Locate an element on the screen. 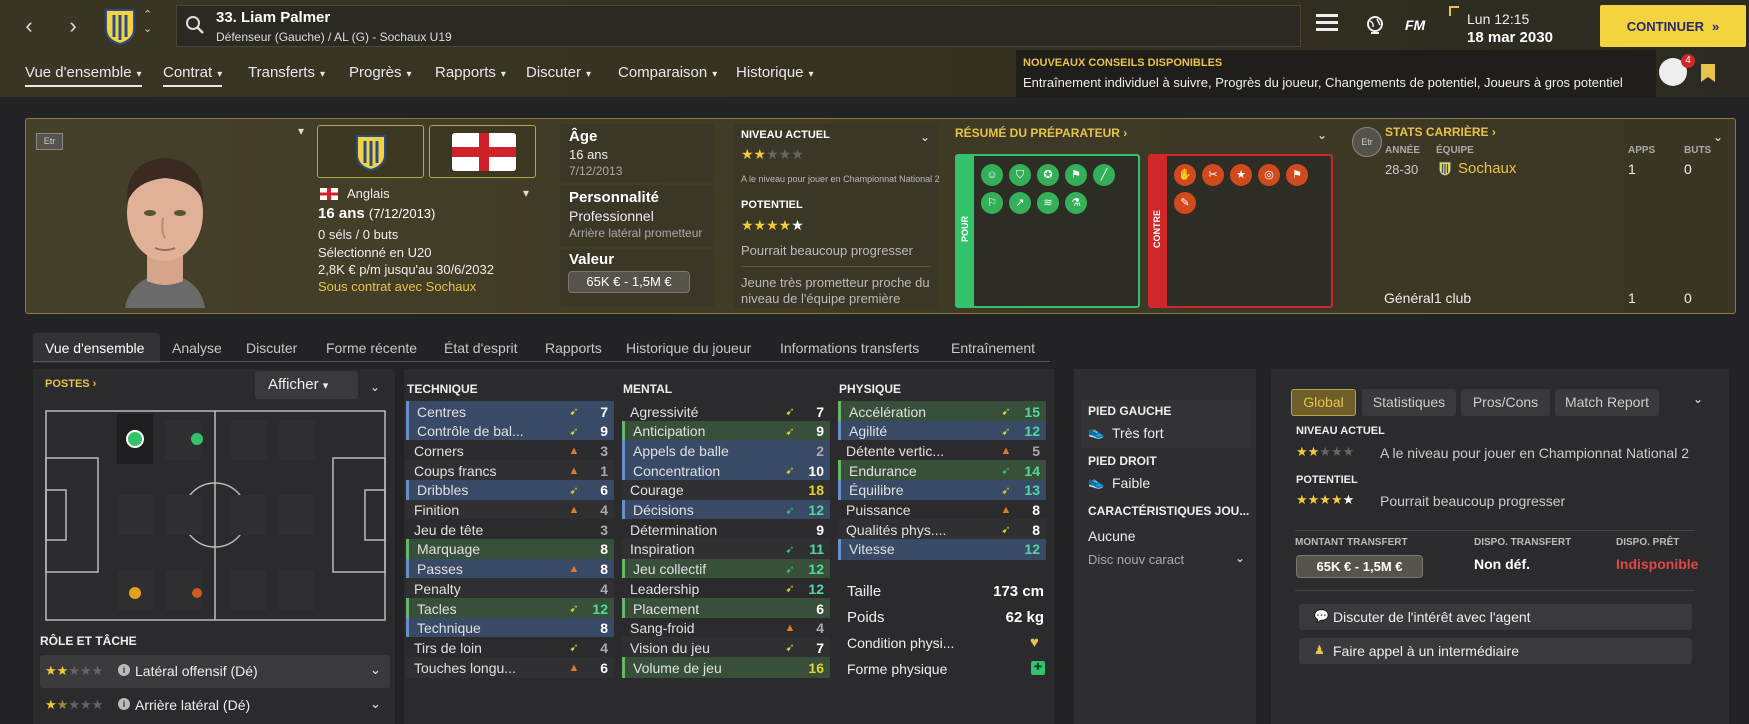 Image resolution: width=1749 pixels, height=724 pixels. attribute-row: Corners ▲ 3 is located at coordinates (510, 451).